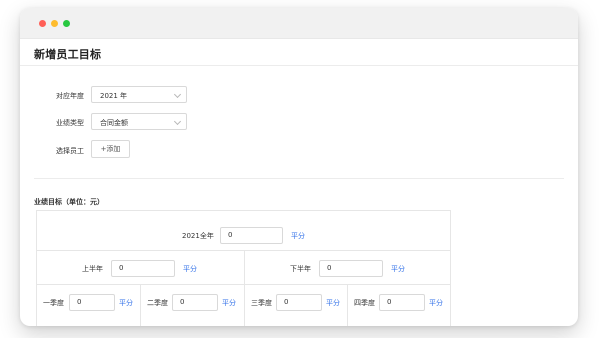 Image resolution: width=600 pixels, height=338 pixels. I want to click on q3-label: 三季度, so click(261, 303).